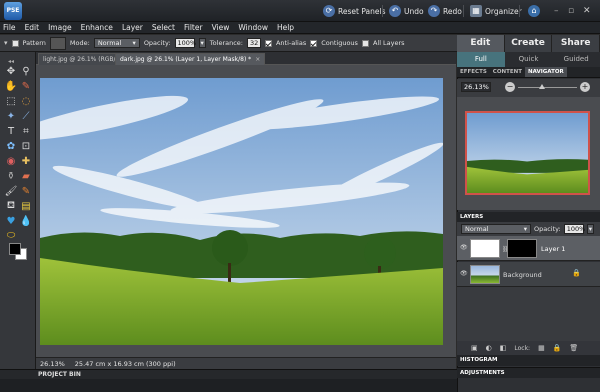  Describe the element at coordinates (522, 248) in the screenshot. I see `layer-mask-thumbnail` at that location.